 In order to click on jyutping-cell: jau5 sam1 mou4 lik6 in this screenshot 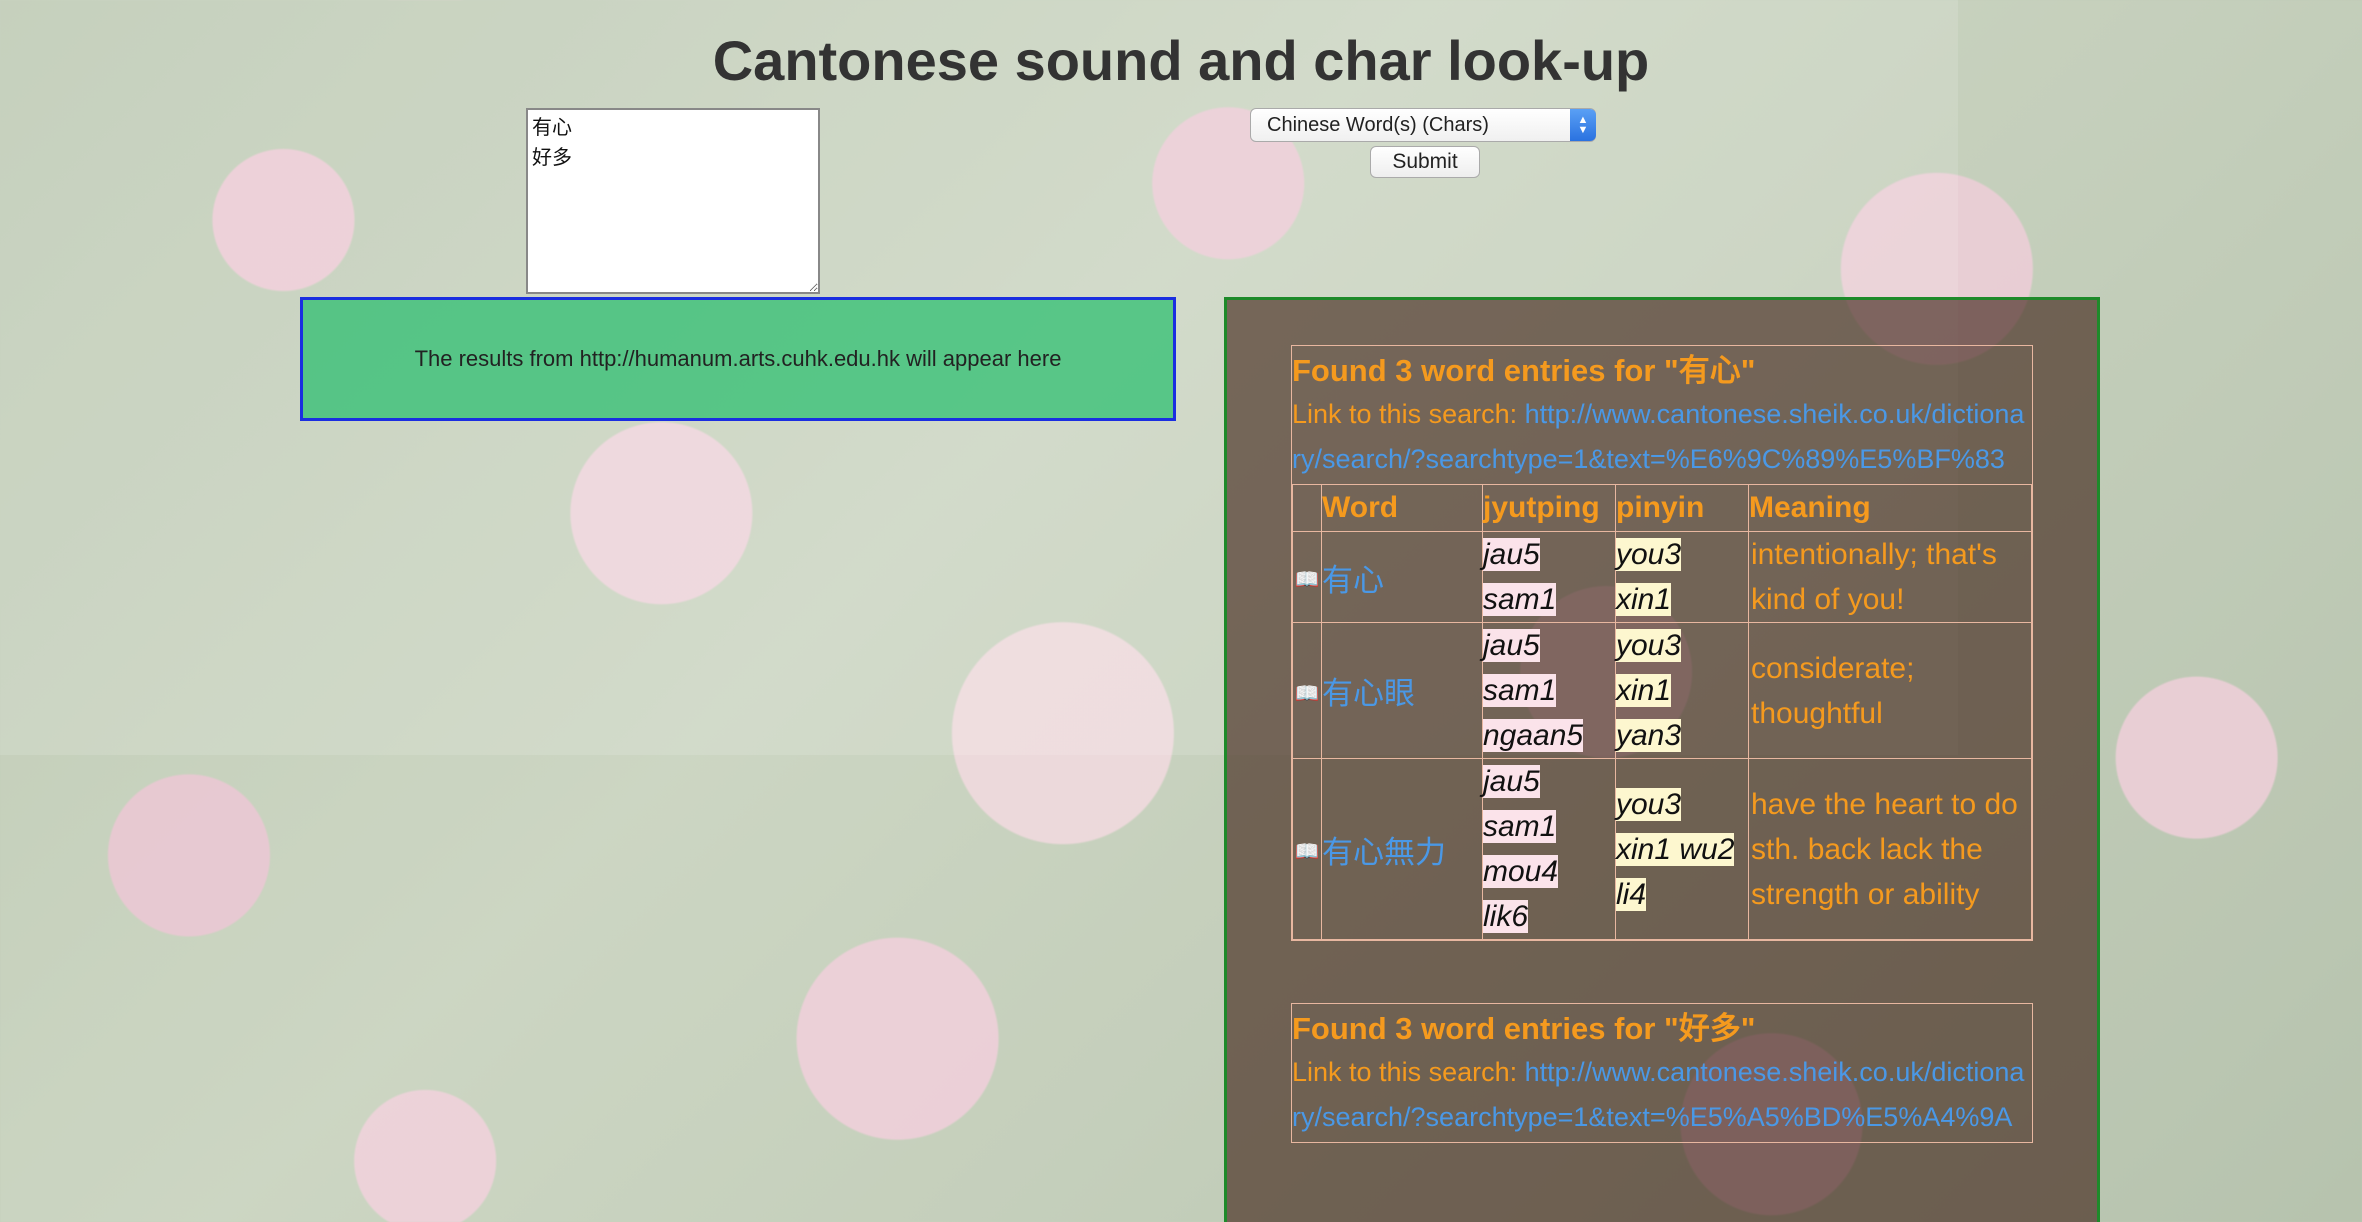, I will do `click(1549, 849)`.